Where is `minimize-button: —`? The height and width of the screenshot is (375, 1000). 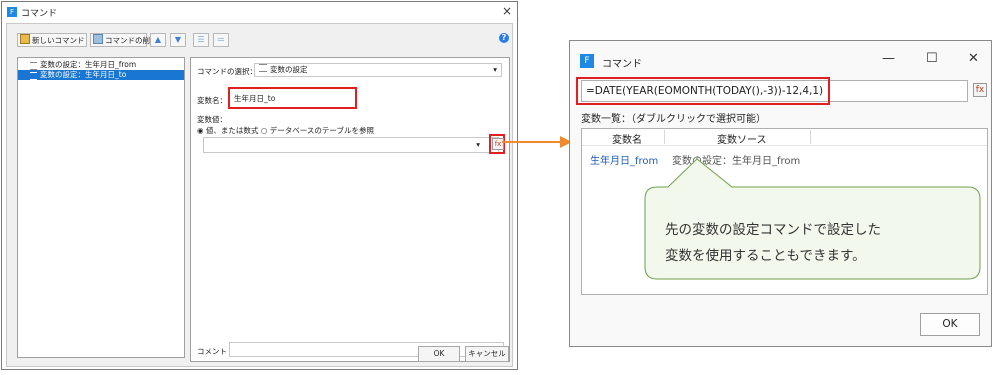
minimize-button: — is located at coordinates (888, 58).